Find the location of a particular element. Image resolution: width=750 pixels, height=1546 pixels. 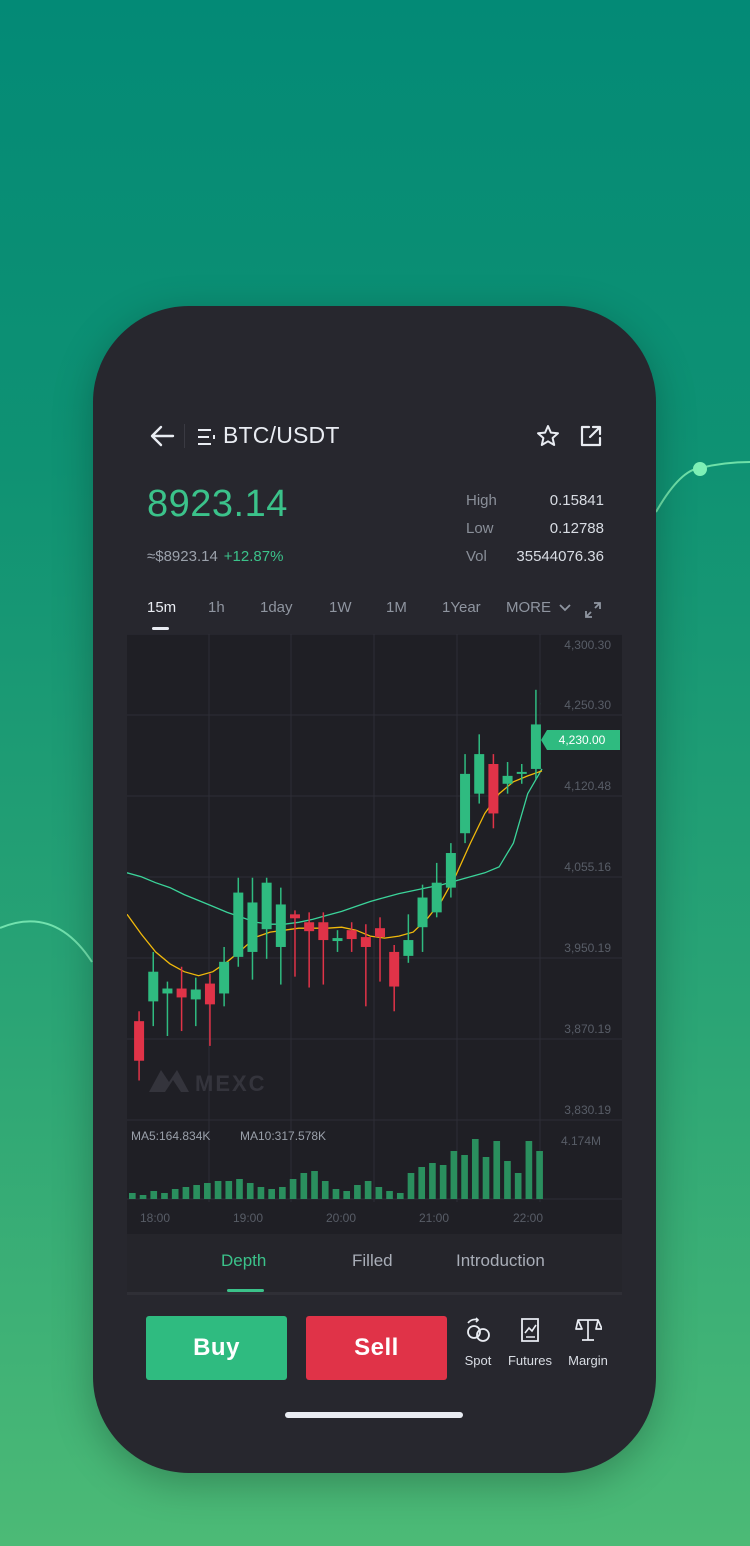

tab-depth: Depth is located at coordinates (243, 1261).